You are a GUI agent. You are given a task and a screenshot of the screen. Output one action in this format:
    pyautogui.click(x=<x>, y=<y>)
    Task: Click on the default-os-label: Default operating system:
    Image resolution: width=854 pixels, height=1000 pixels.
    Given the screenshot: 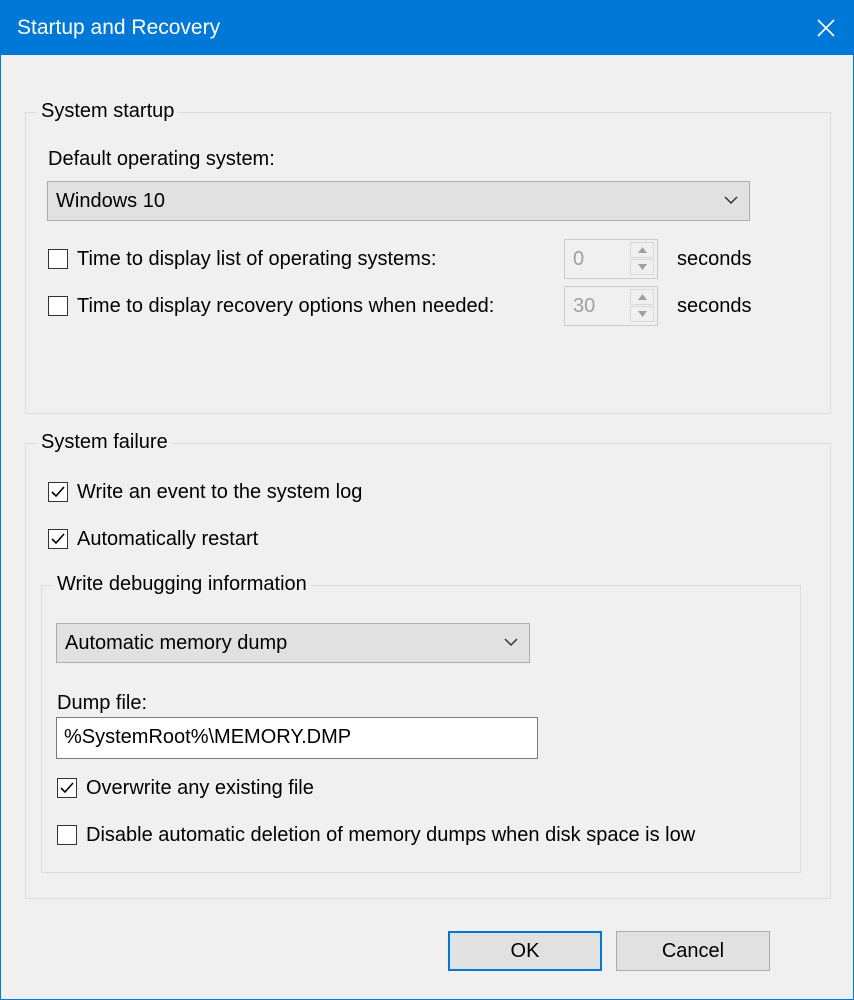 What is the action you would take?
    pyautogui.click(x=161, y=159)
    